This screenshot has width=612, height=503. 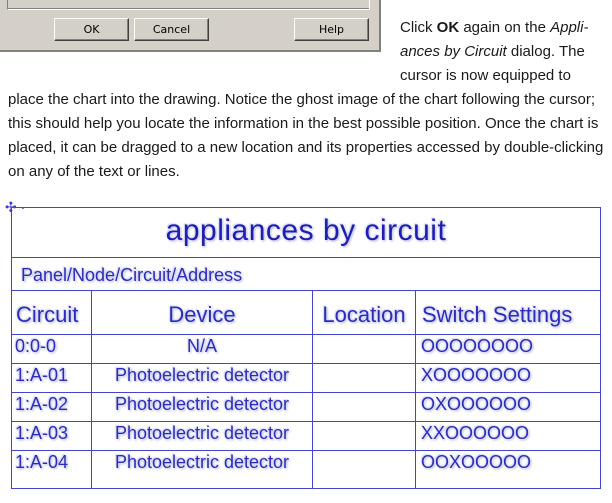 I want to click on cell-switch-settings: OXOOOOOO, so click(x=476, y=404).